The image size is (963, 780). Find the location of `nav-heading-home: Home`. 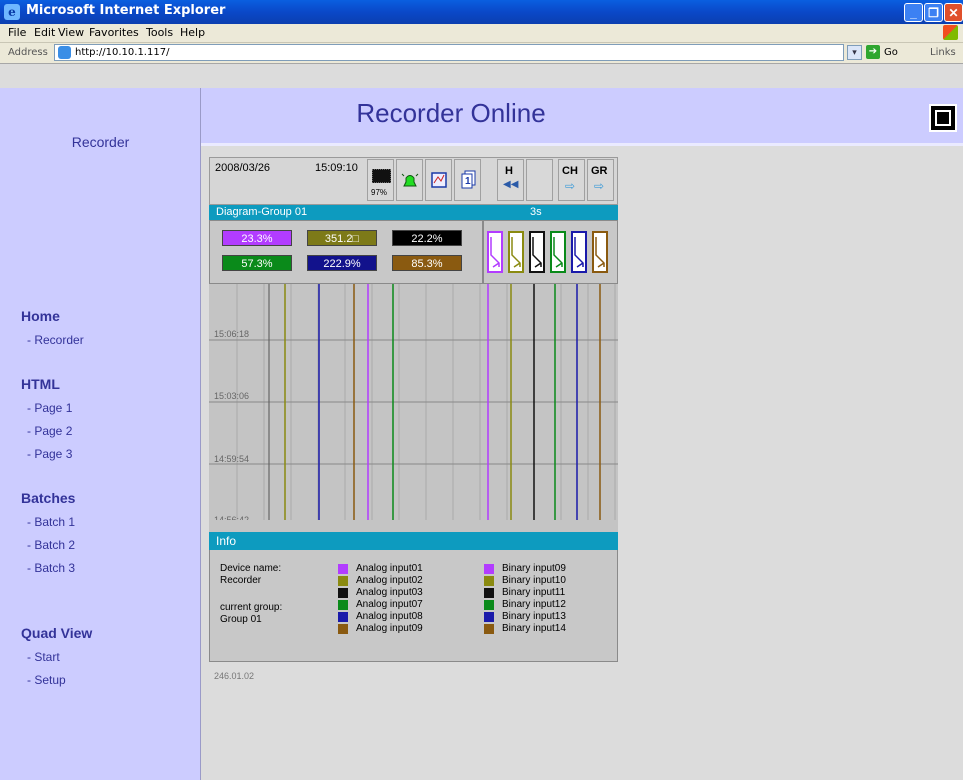

nav-heading-home: Home is located at coordinates (40, 316).